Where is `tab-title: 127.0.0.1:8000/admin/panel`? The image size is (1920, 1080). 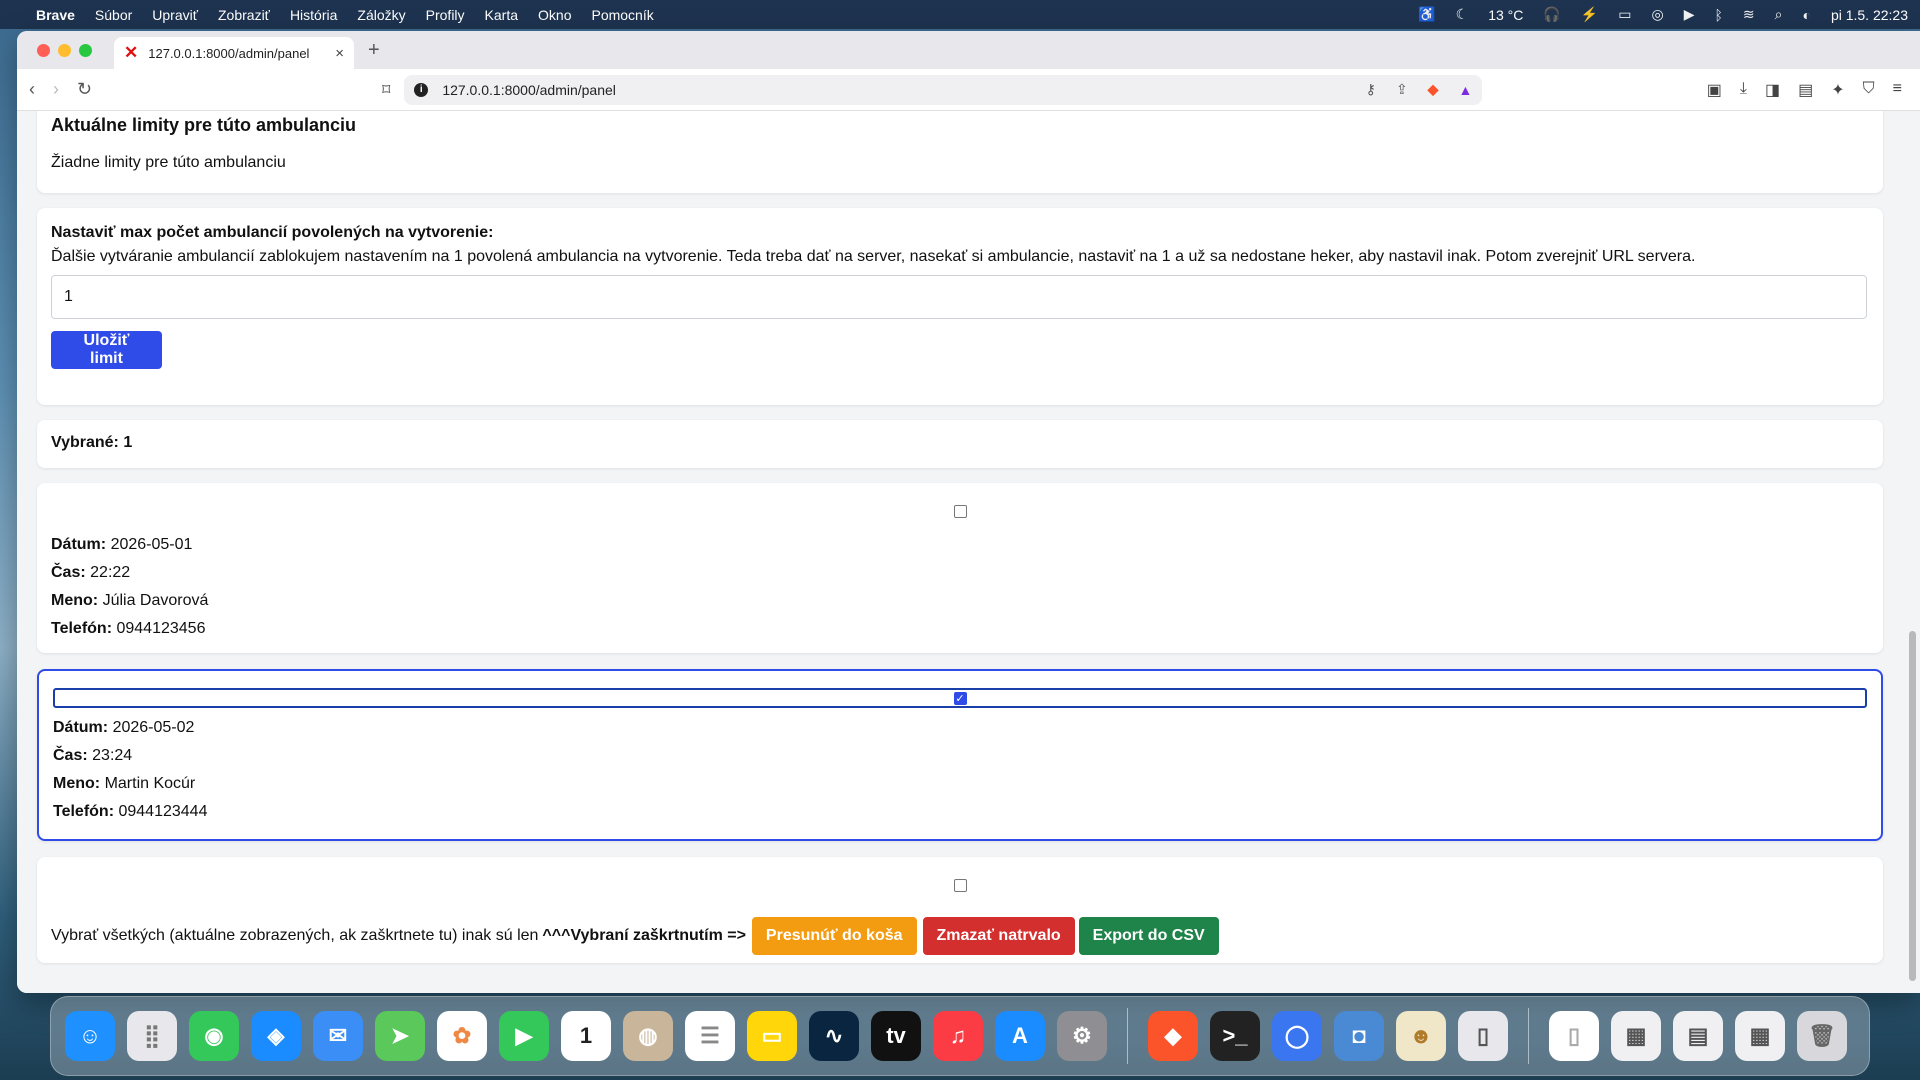
tab-title: 127.0.0.1:8000/admin/panel is located at coordinates (229, 53).